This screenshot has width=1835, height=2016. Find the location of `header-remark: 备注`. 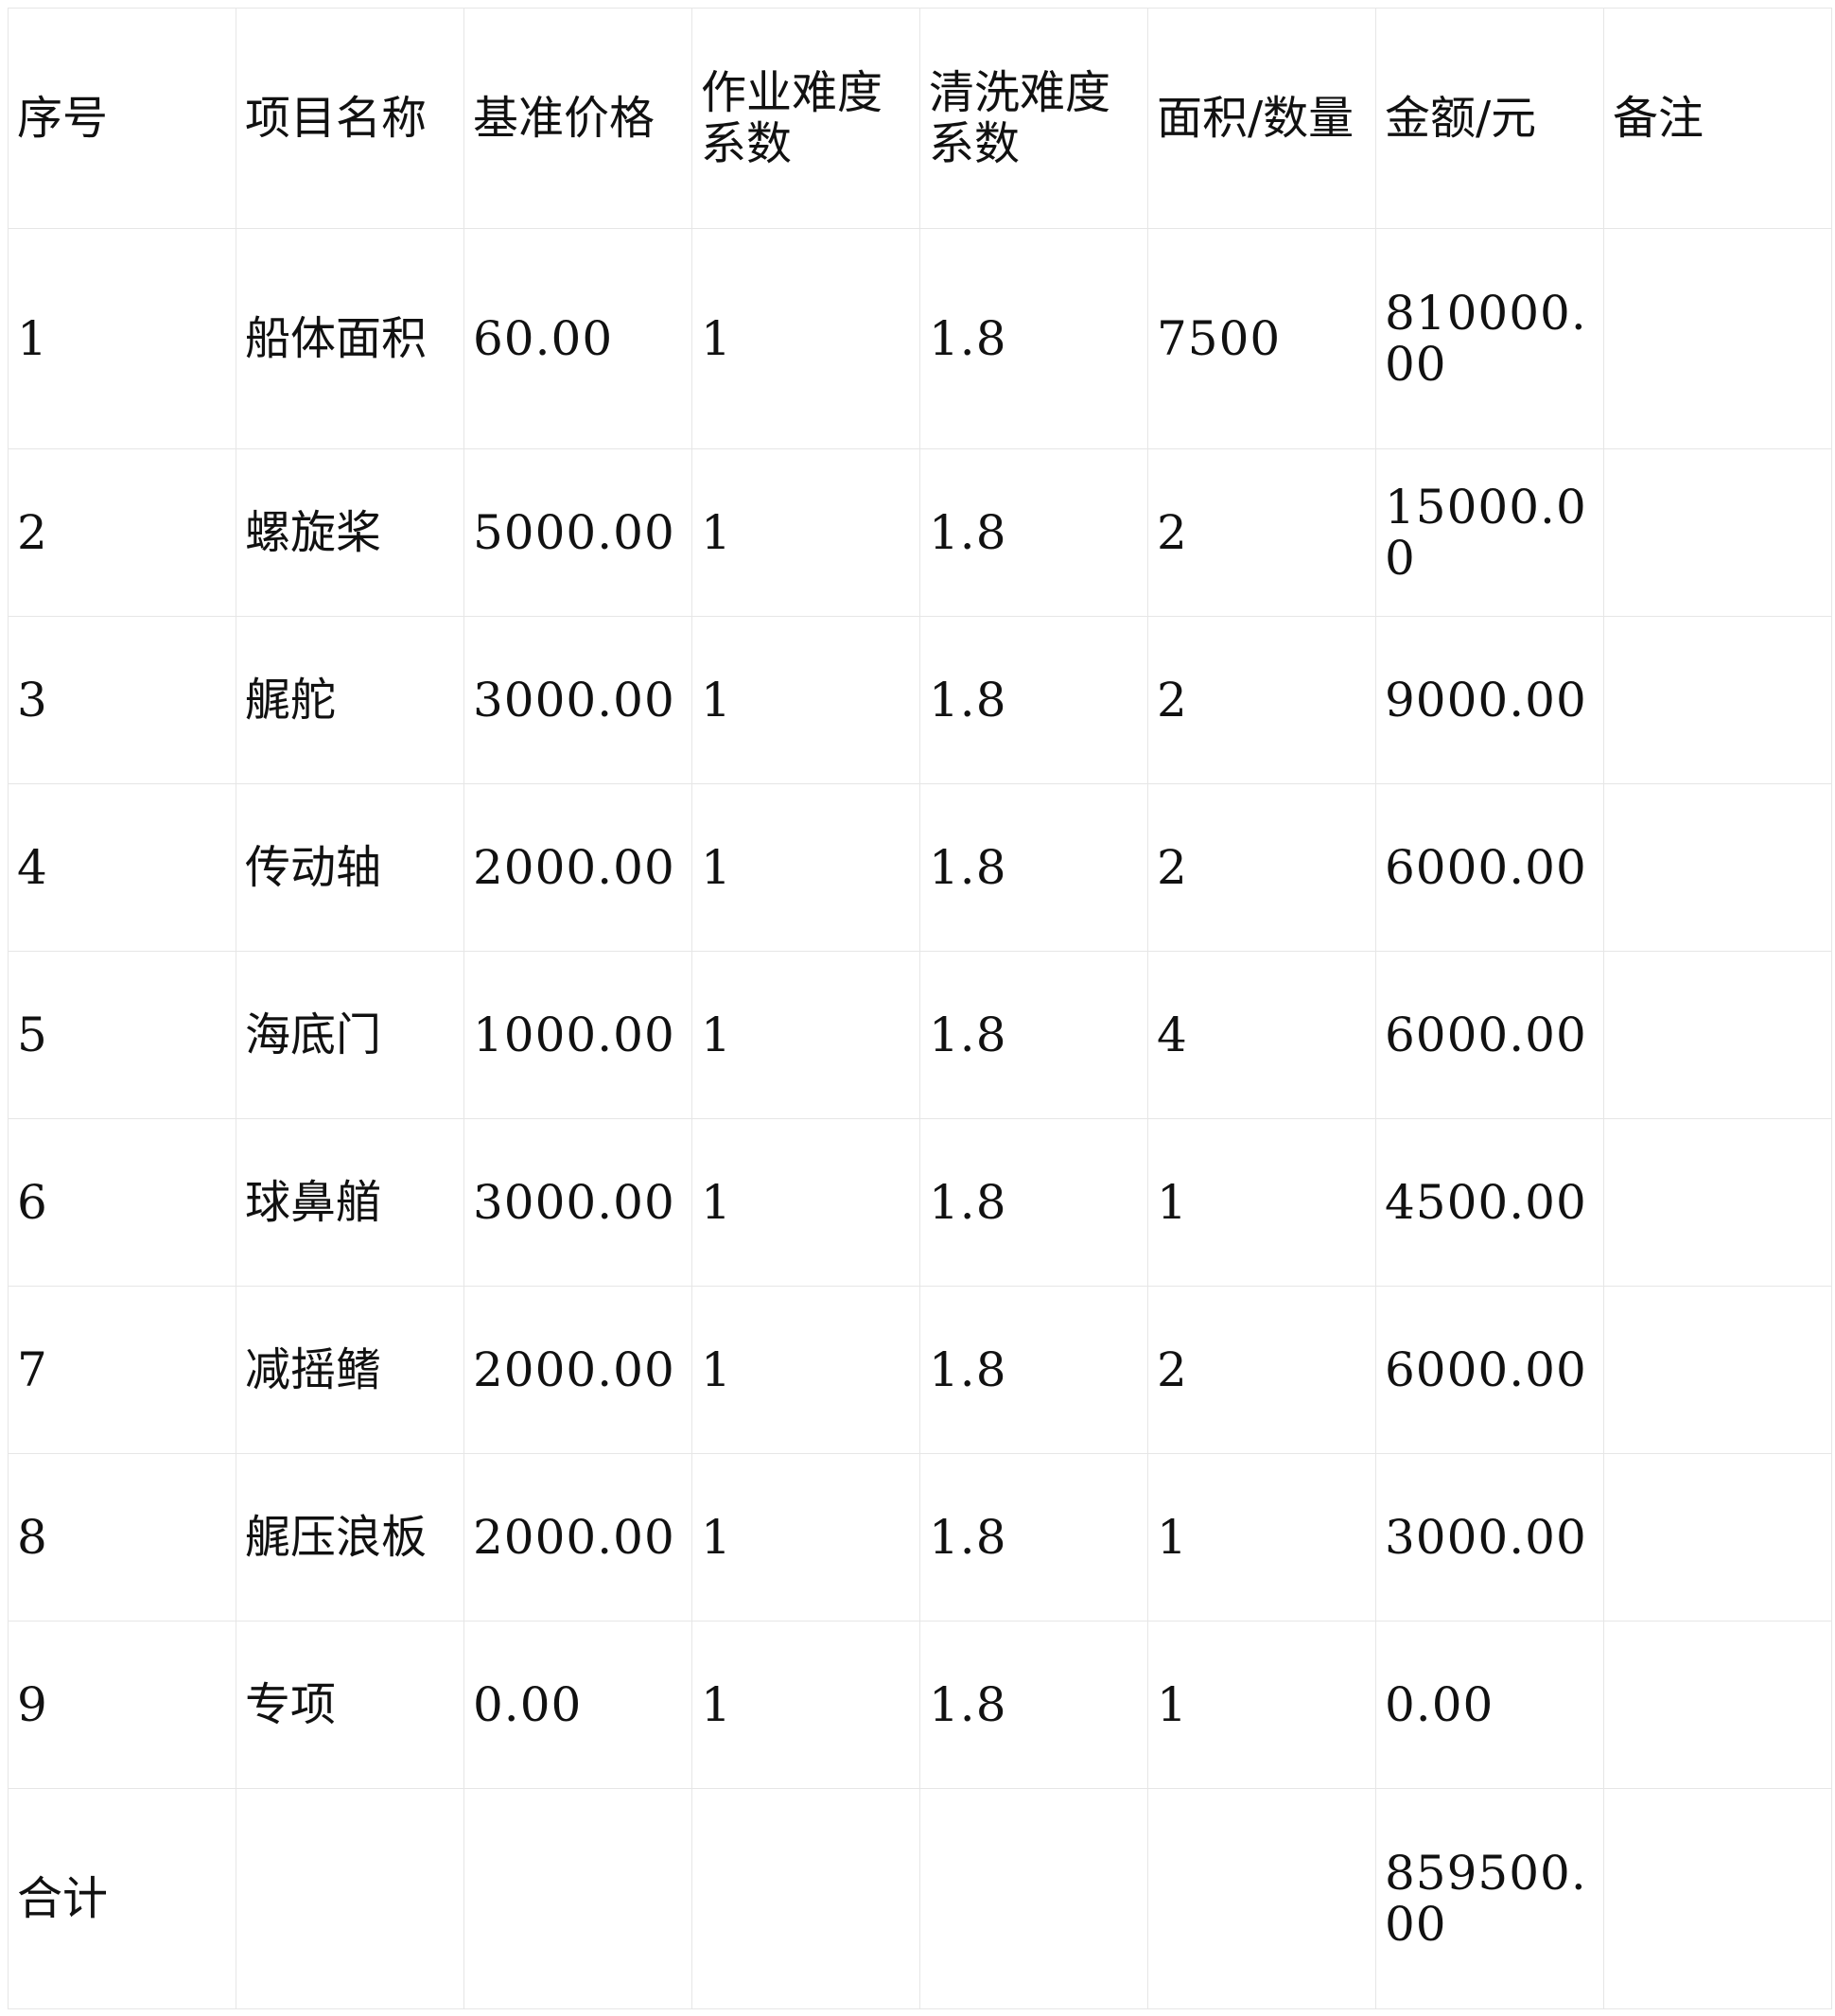

header-remark: 备注 is located at coordinates (1717, 118).